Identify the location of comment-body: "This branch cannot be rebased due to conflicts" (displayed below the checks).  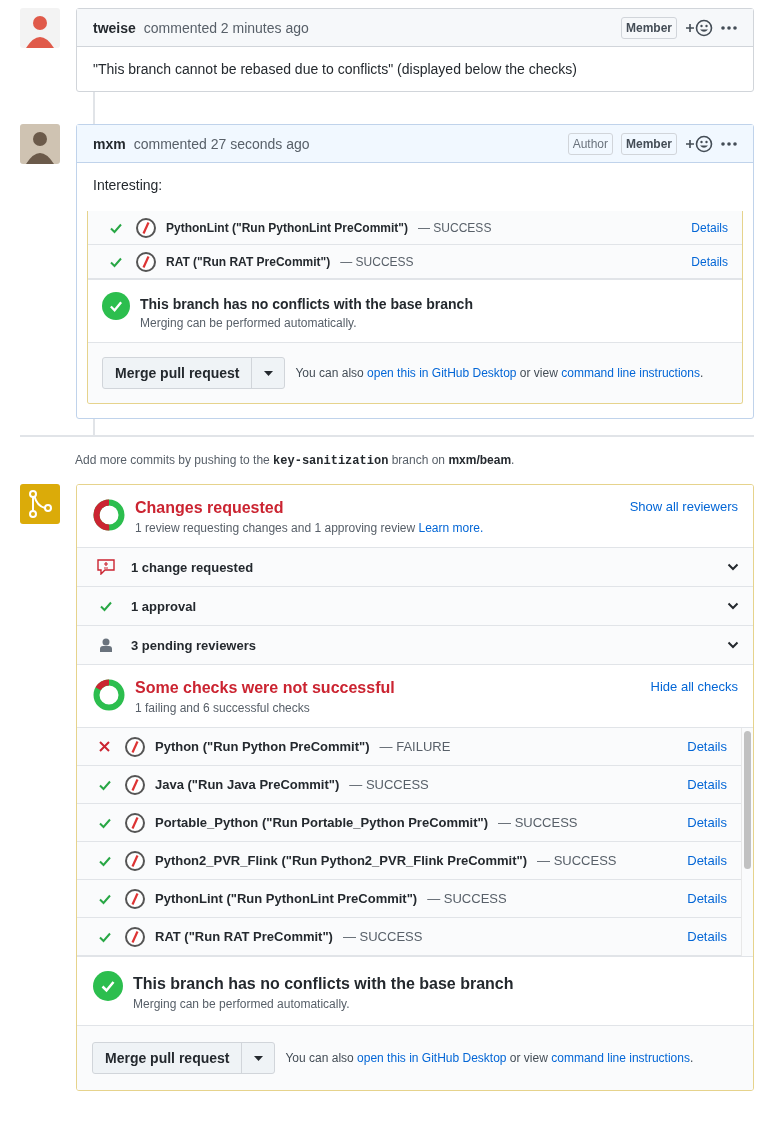
(335, 69).